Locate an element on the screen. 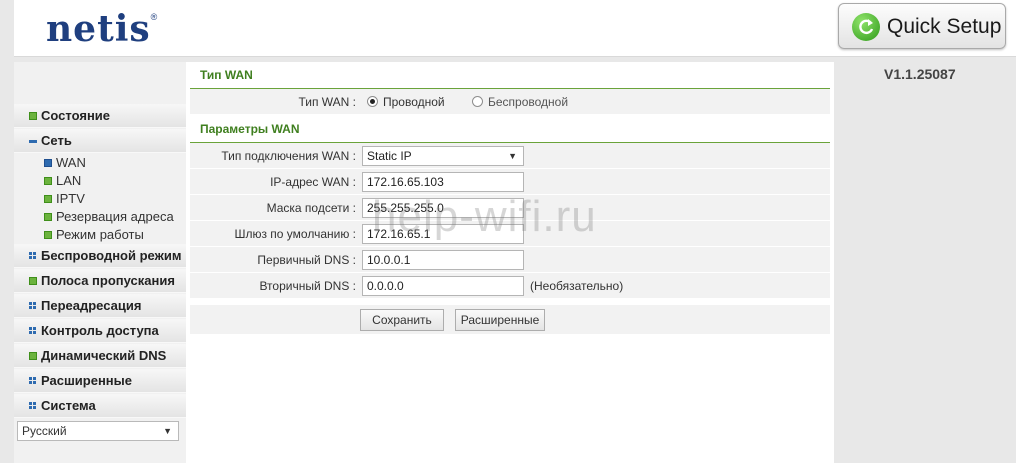  firmware-version: V1.1.25087 is located at coordinates (920, 74).